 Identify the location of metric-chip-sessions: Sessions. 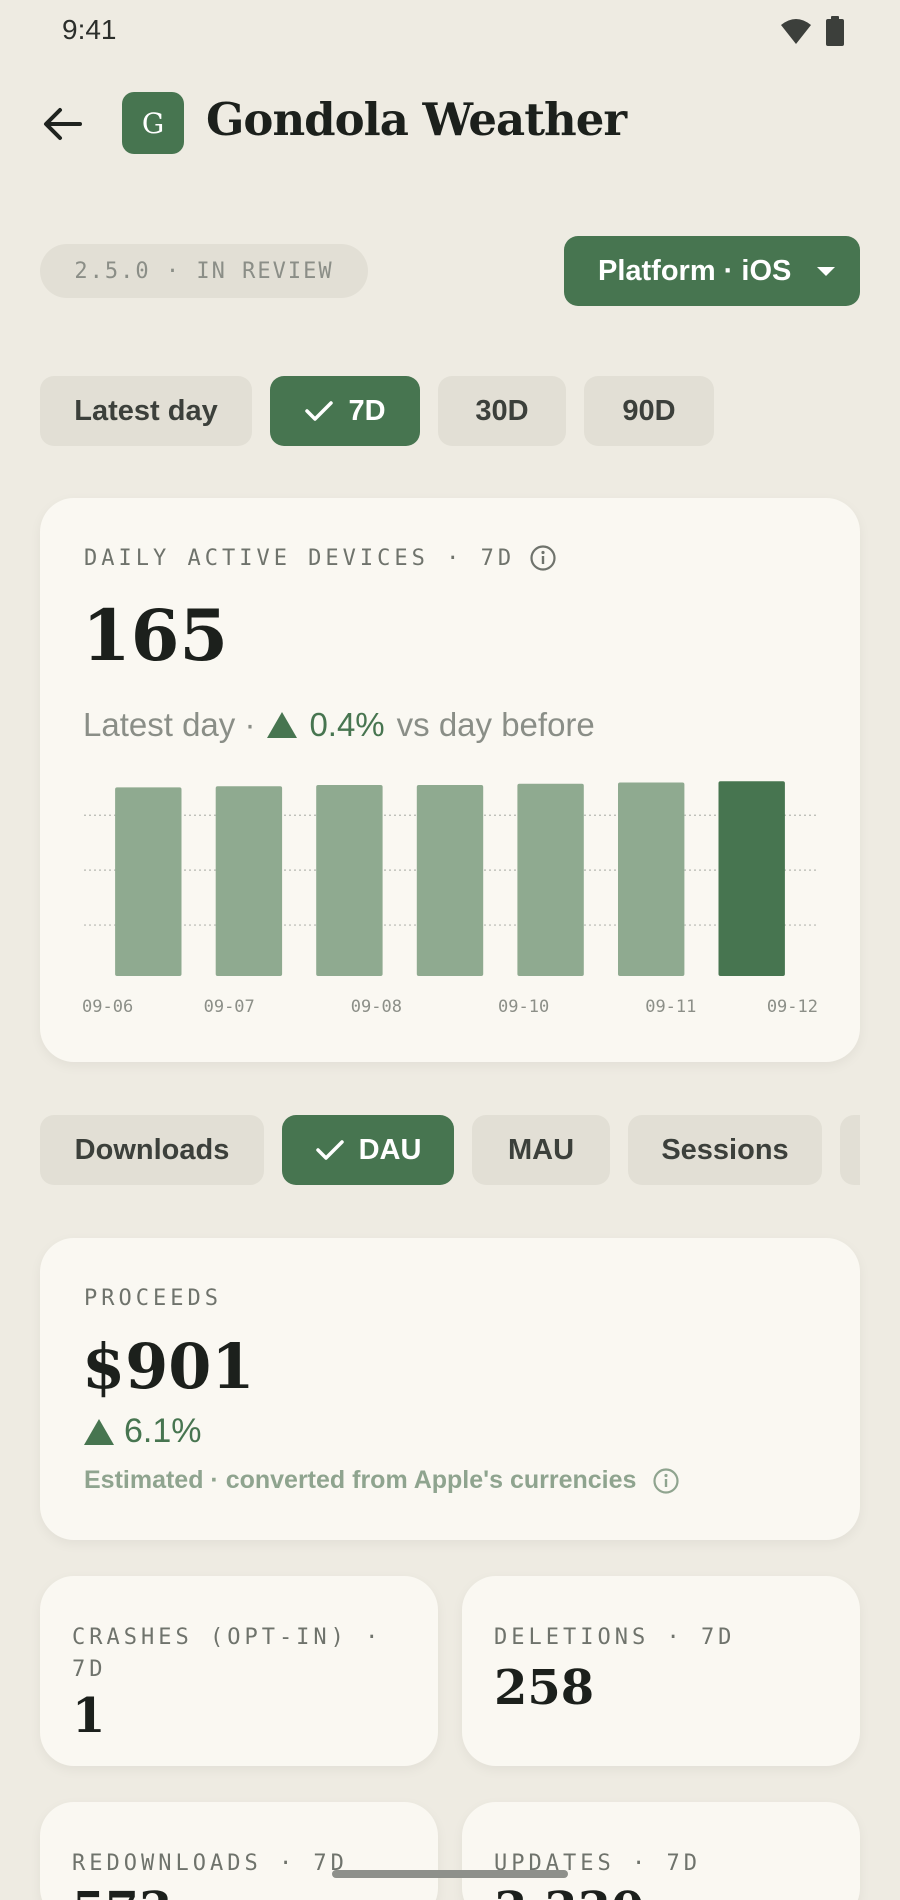
(725, 1150).